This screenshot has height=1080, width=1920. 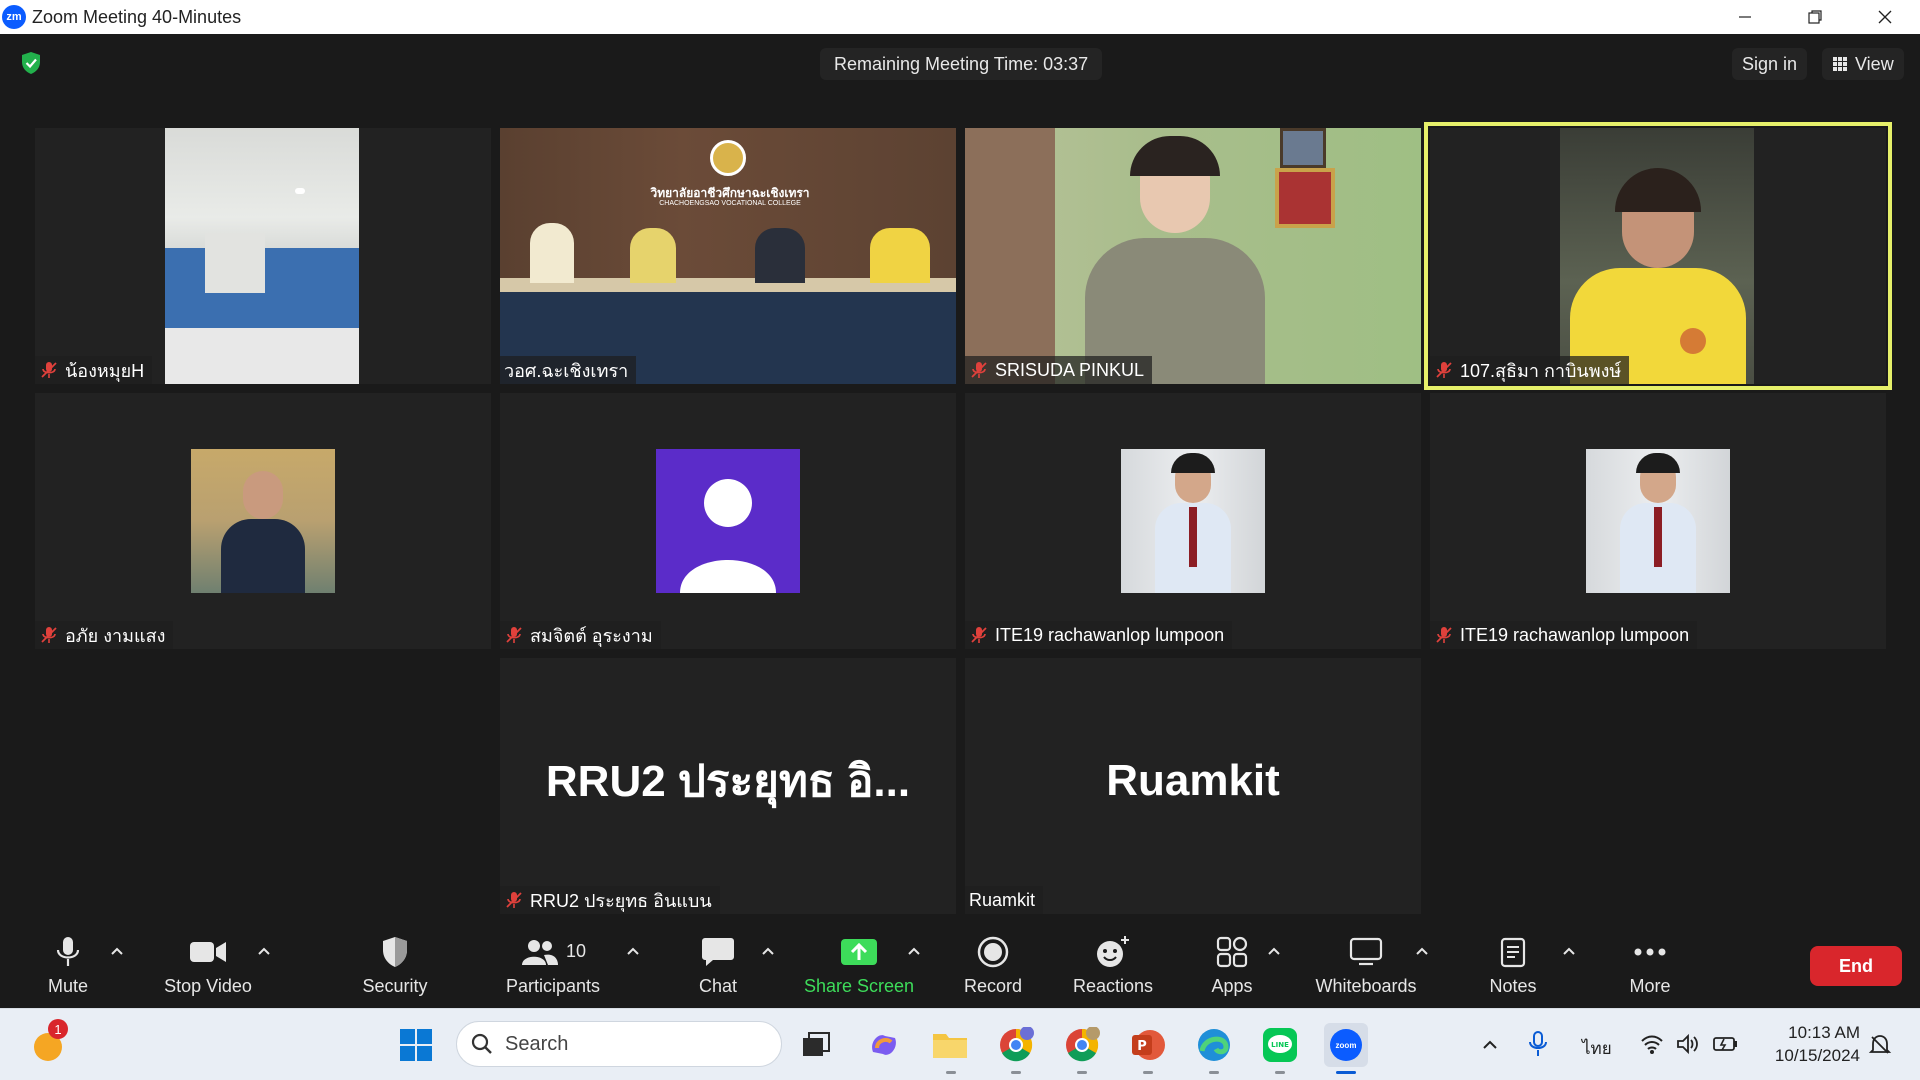 I want to click on file-explorer-button, so click(x=950, y=1045).